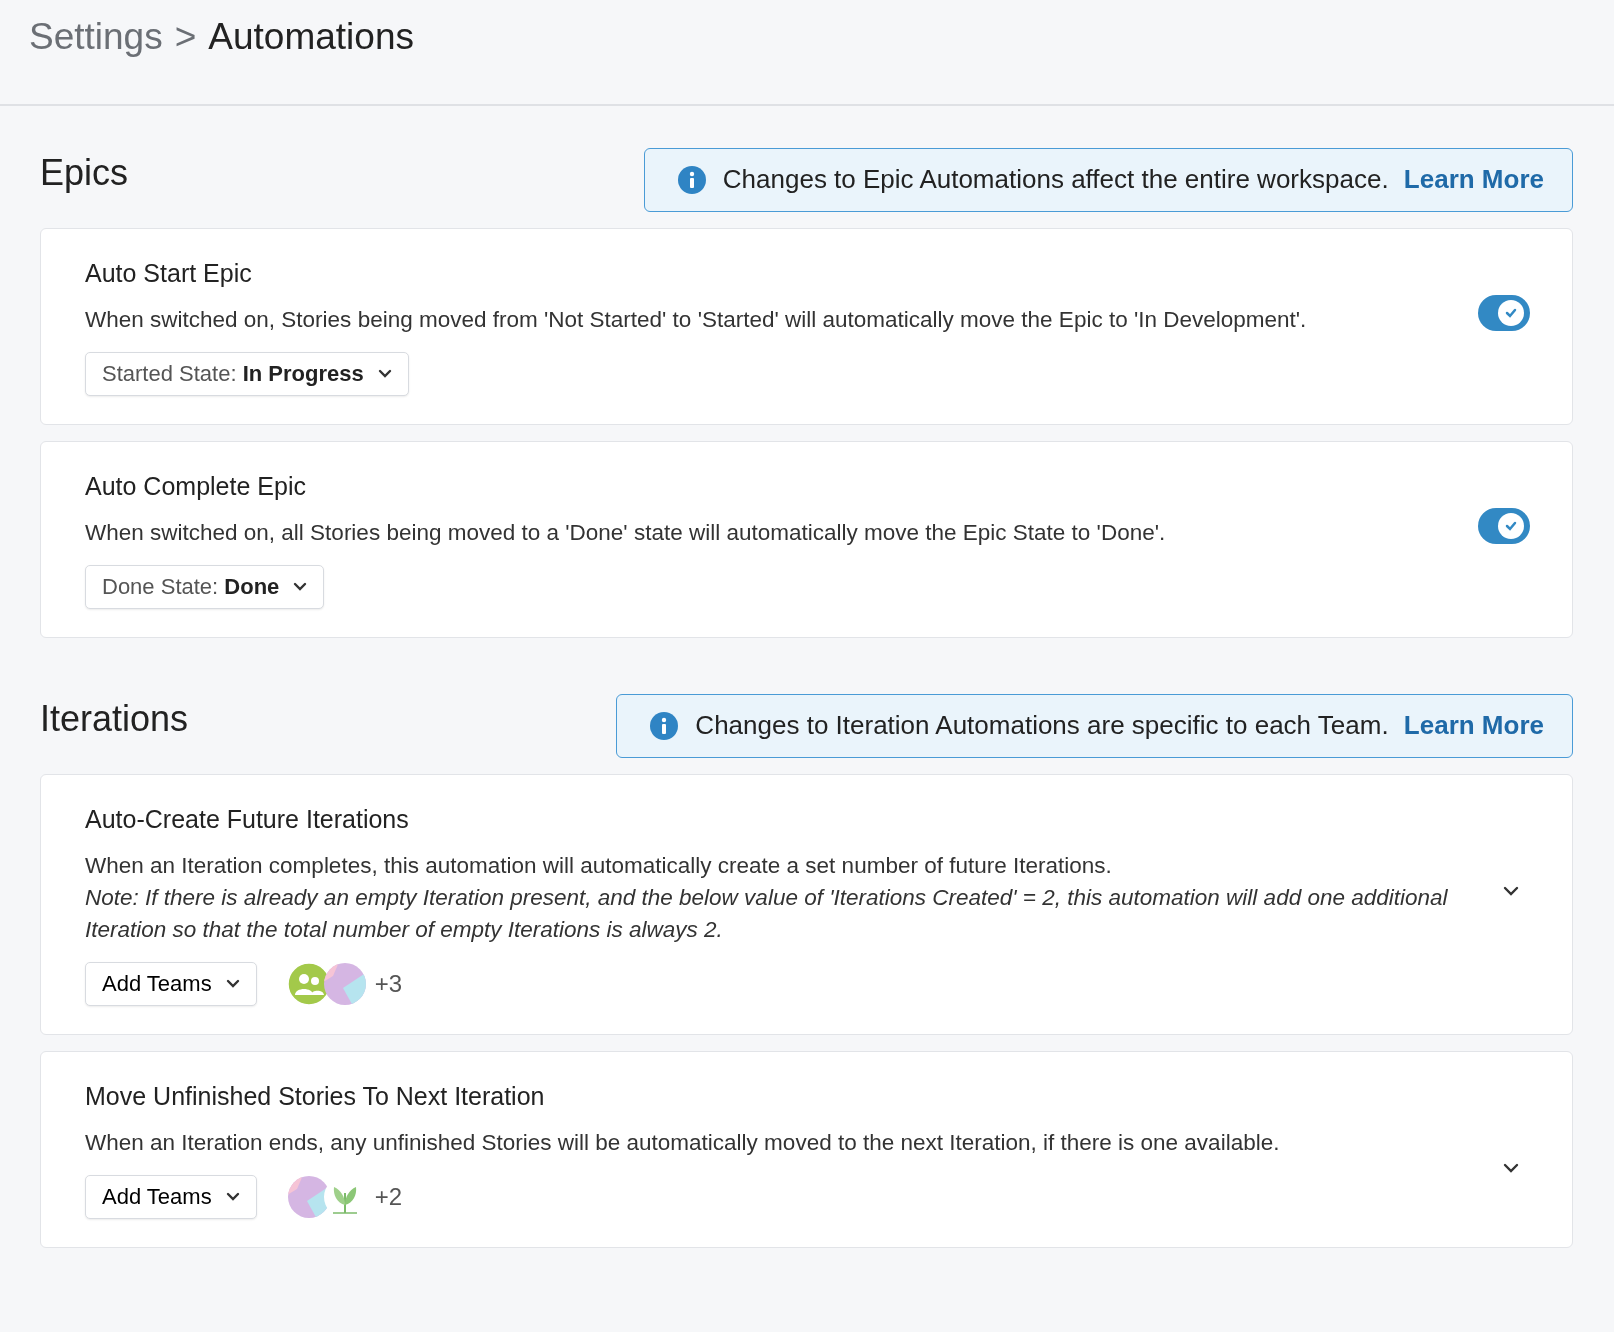  Describe the element at coordinates (315, 1096) in the screenshot. I see `card-title: Move Unfinished Stories To Next Iteration` at that location.